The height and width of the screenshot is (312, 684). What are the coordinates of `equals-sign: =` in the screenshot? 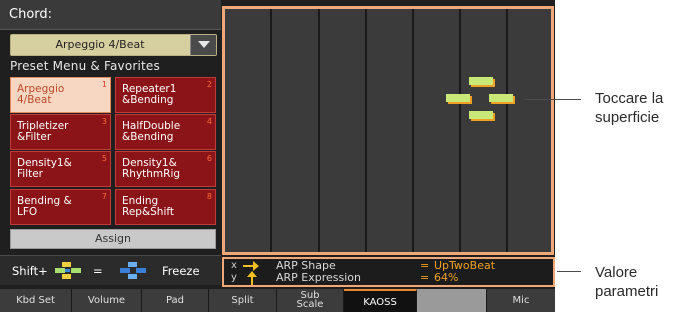 It's located at (98, 271).